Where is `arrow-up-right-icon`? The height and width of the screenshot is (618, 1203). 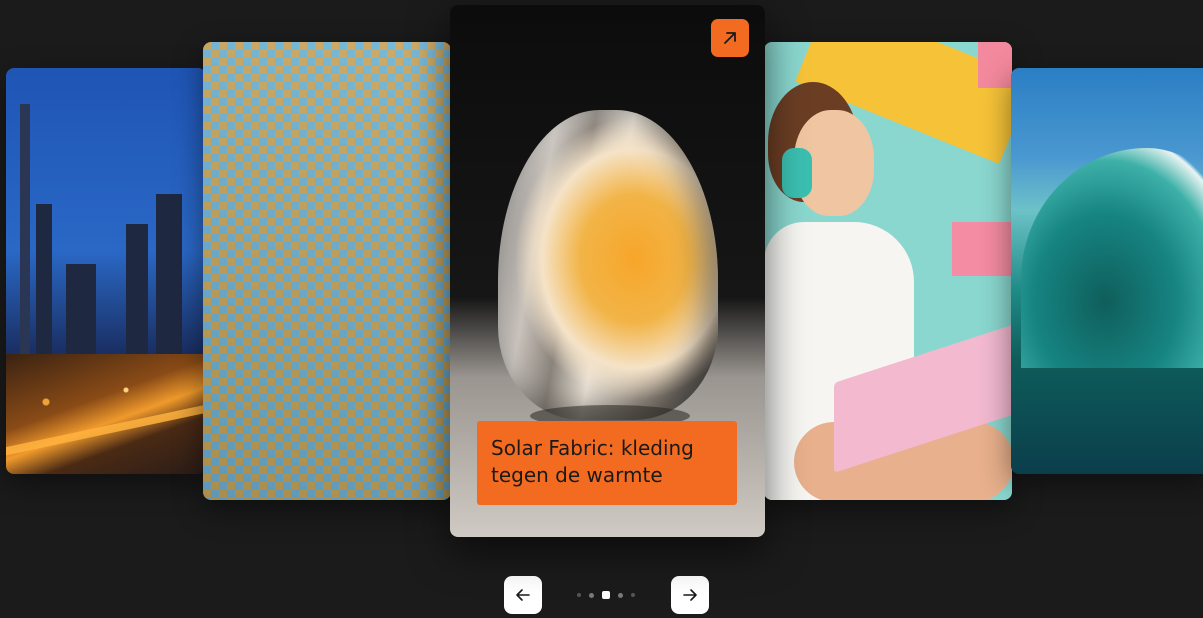 arrow-up-right-icon is located at coordinates (730, 38).